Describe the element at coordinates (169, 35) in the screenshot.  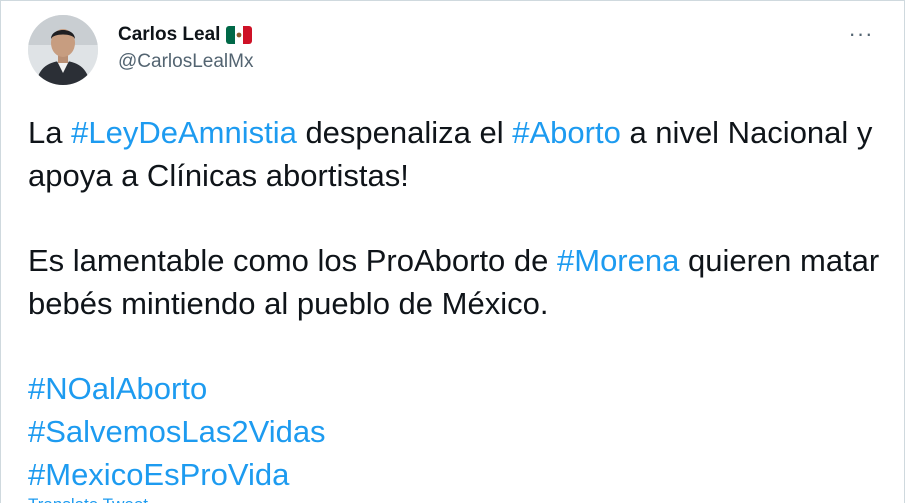
I see `display-name: Carlos Leal` at that location.